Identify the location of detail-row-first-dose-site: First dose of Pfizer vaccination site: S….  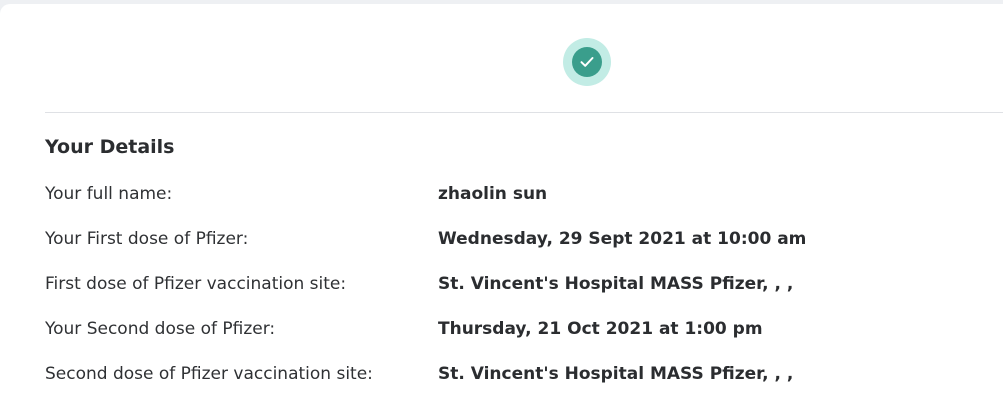
(520, 296).